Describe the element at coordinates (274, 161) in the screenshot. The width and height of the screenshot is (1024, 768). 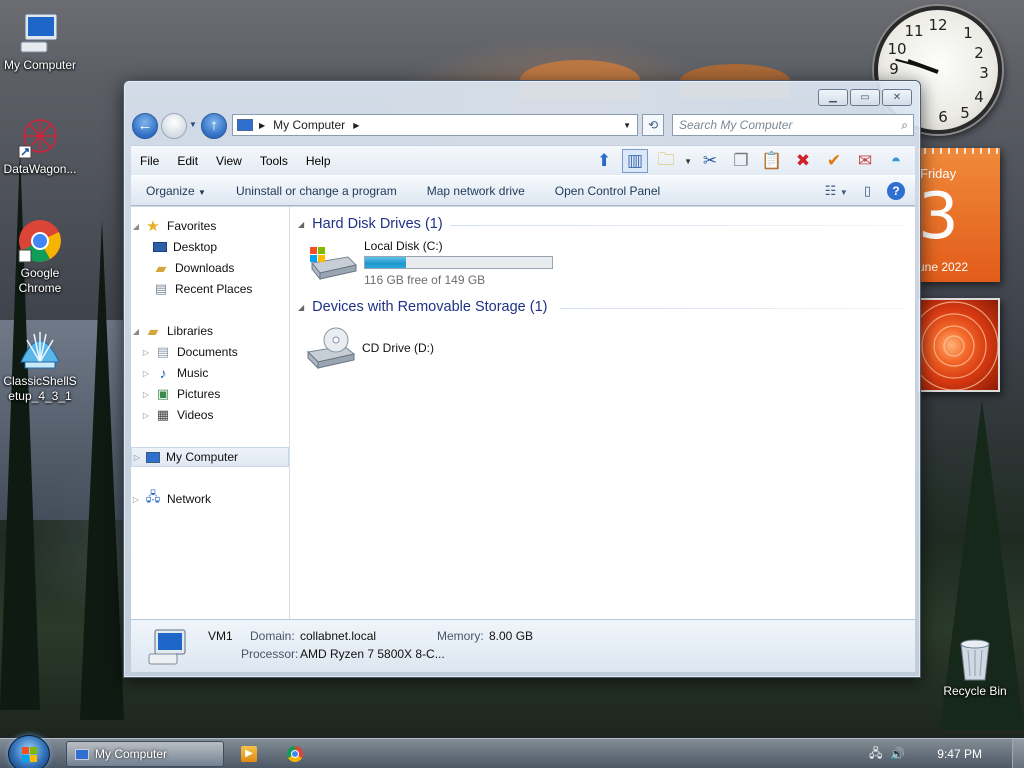
I see `menu-tools: Tools` at that location.